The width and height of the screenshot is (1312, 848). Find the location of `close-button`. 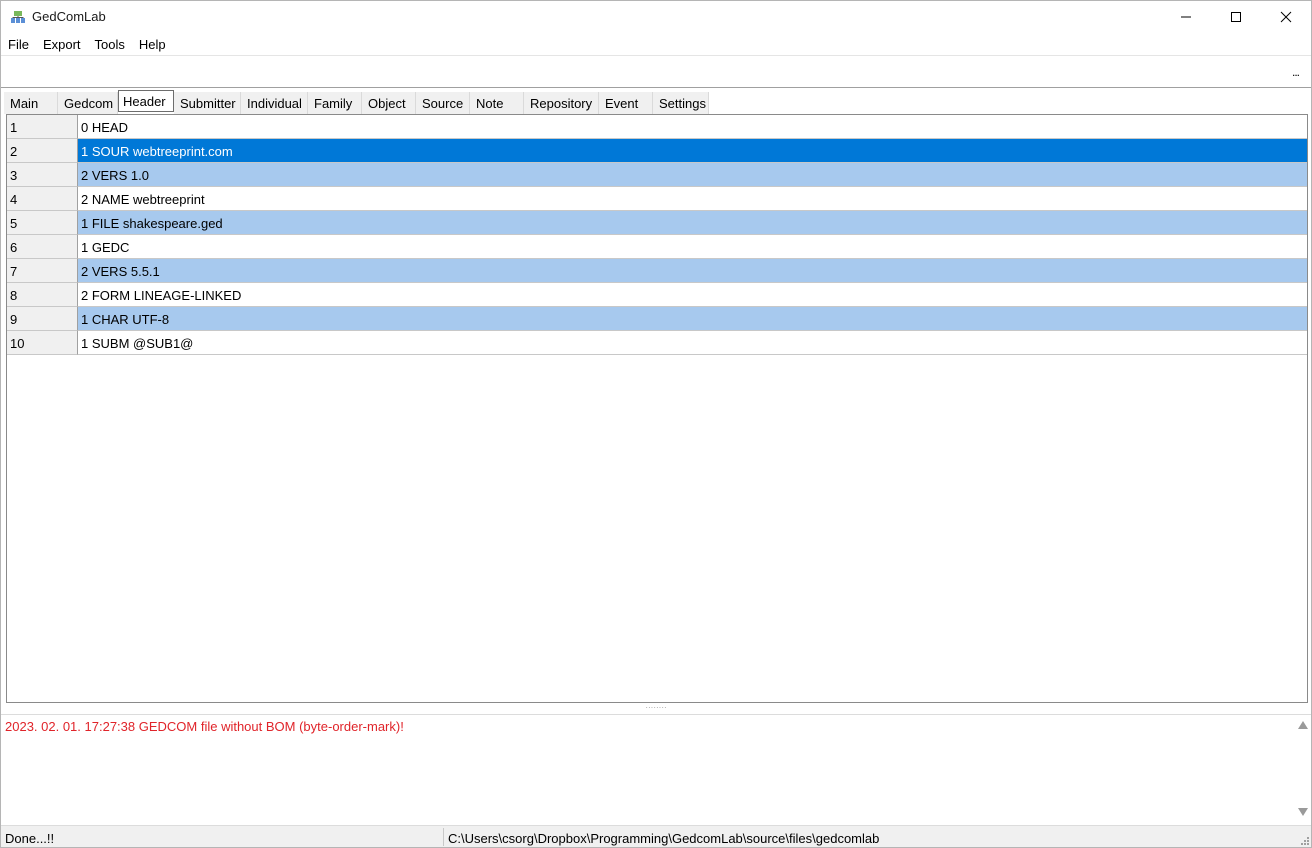

close-button is located at coordinates (1286, 17).